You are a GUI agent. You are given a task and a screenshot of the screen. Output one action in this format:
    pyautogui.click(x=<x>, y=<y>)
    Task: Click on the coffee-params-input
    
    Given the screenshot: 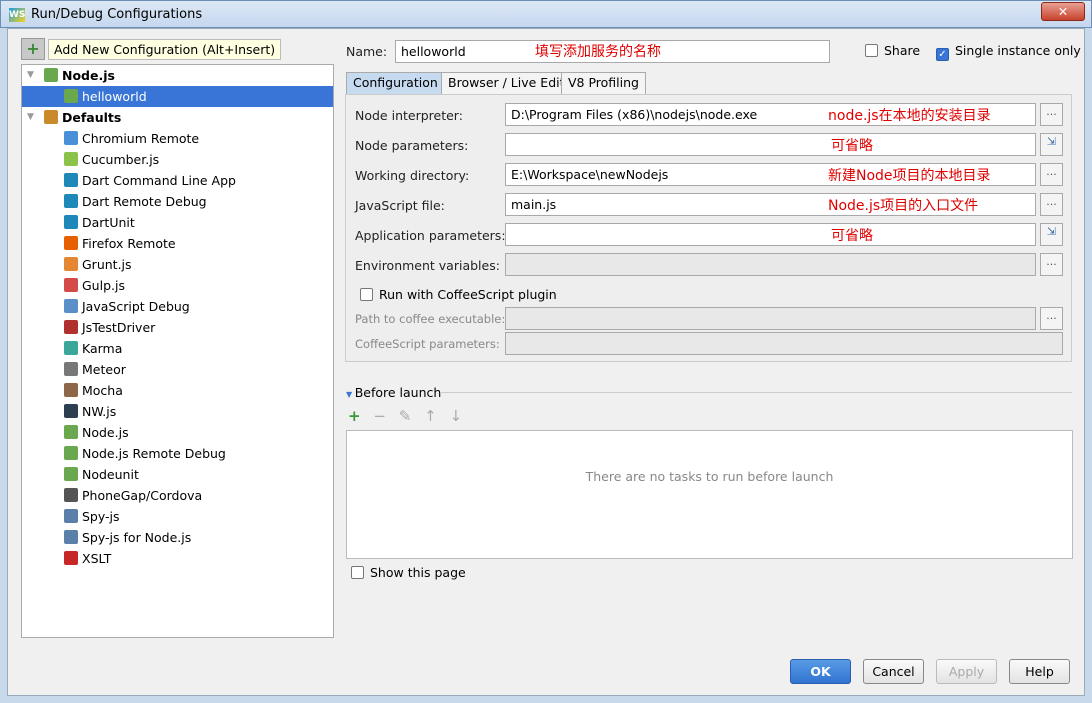 What is the action you would take?
    pyautogui.click(x=784, y=343)
    